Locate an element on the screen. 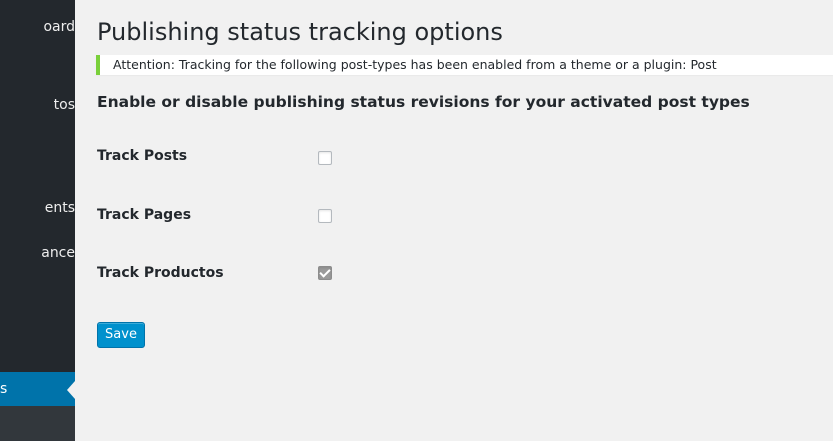 This screenshot has width=833, height=441. active-menu-arrow is located at coordinates (71, 390).